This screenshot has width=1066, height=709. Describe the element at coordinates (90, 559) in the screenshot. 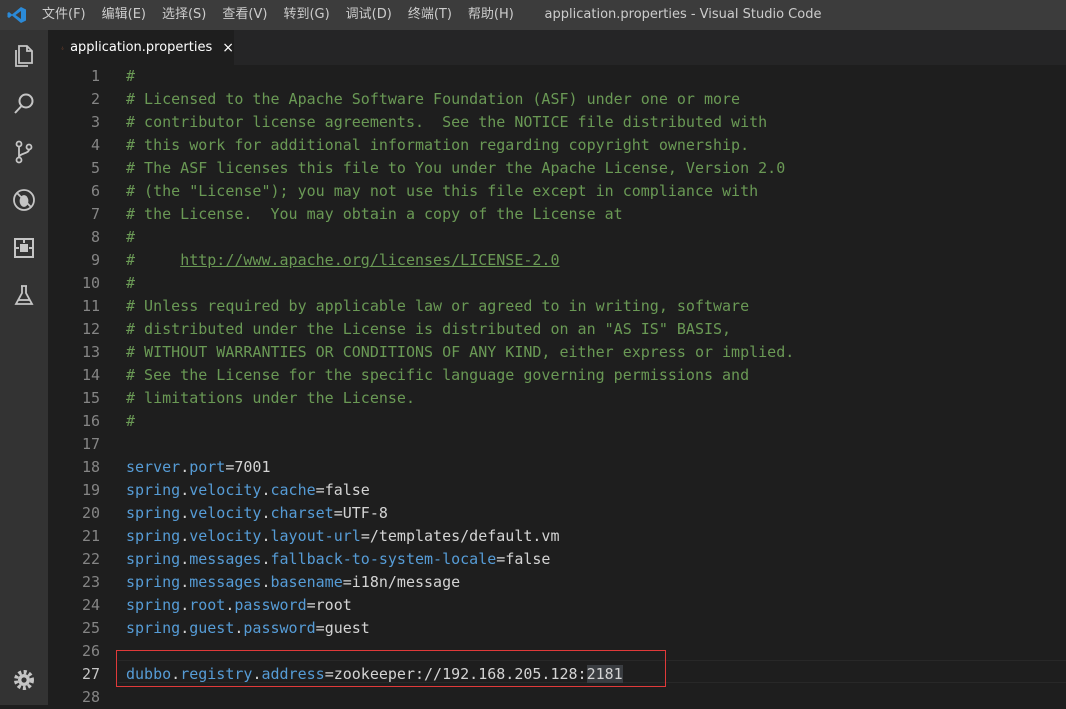

I see `line-number: 22` at that location.